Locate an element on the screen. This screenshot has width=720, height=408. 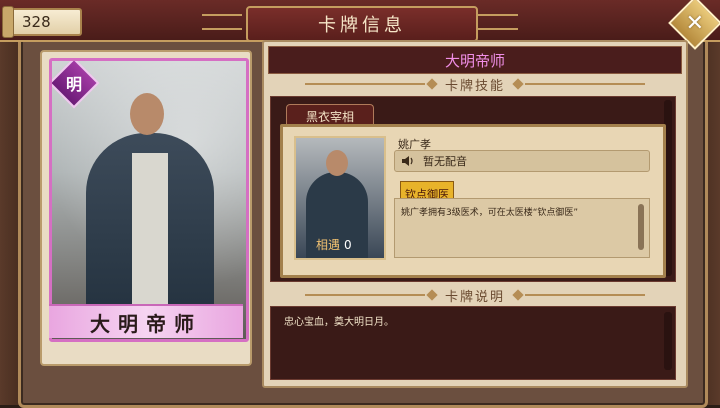
skill-portrait: 相遇 0 is located at coordinates (340, 198).